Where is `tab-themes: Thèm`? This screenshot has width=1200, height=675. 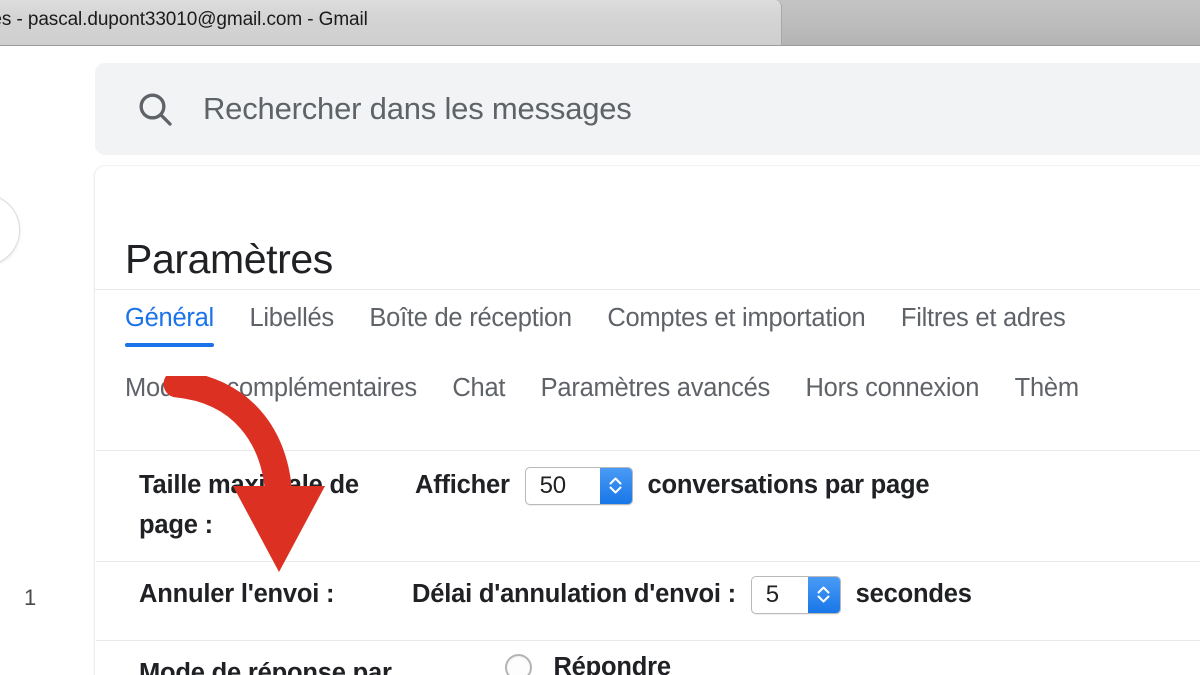
tab-themes: Thèm is located at coordinates (1047, 388).